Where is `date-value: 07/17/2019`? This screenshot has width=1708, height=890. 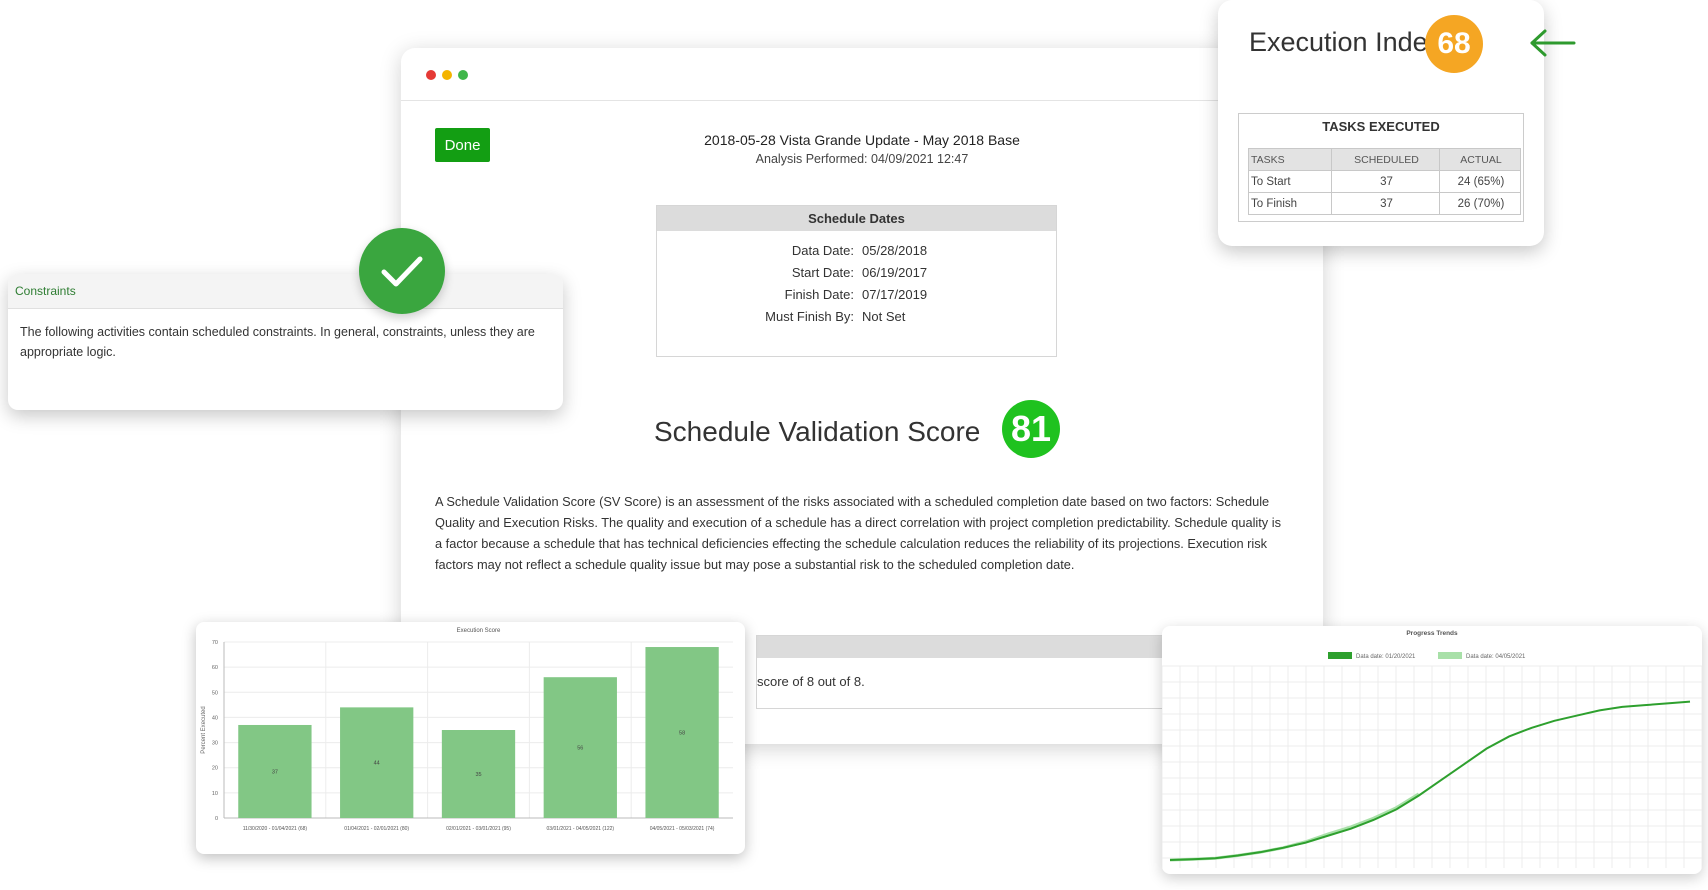 date-value: 07/17/2019 is located at coordinates (895, 294).